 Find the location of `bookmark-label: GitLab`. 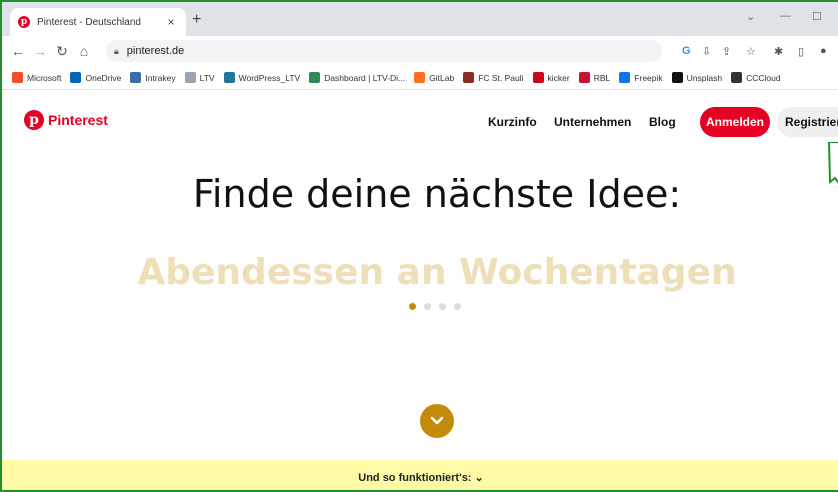

bookmark-label: GitLab is located at coordinates (442, 77).